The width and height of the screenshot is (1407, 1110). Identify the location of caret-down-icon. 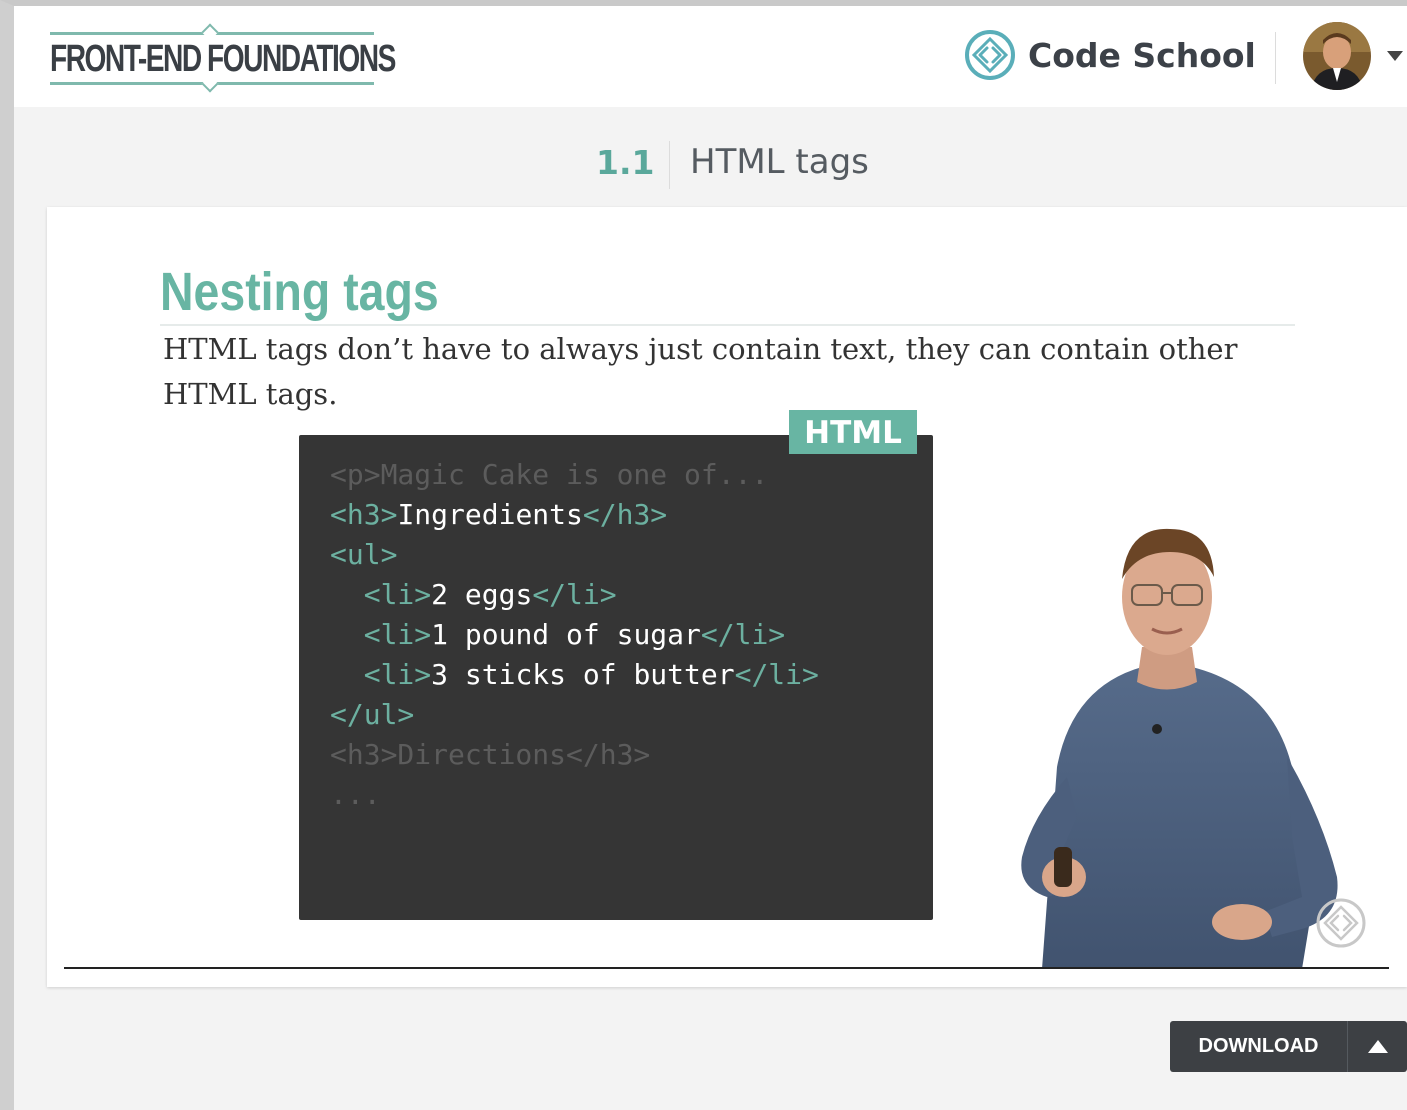
(1395, 56).